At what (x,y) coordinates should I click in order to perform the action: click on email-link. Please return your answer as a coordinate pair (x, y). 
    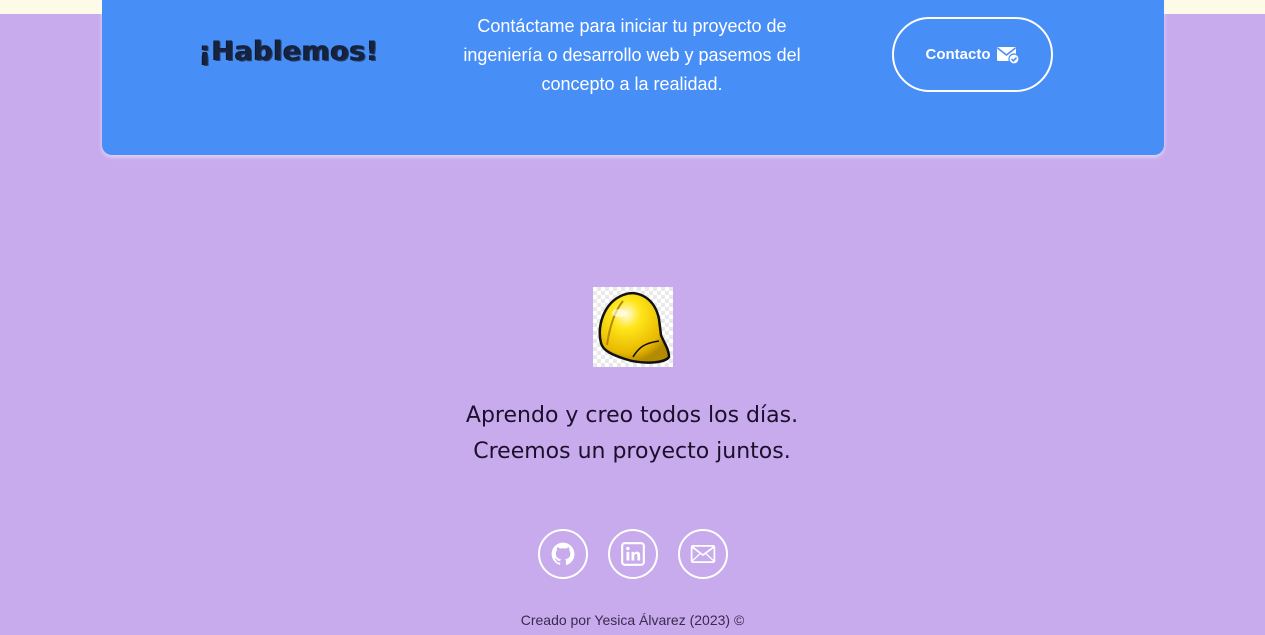
    Looking at the image, I should click on (703, 554).